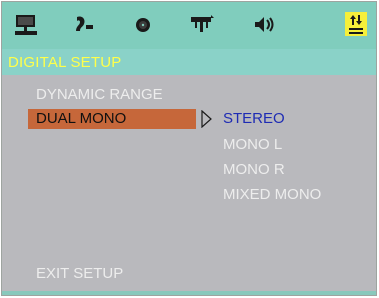  Describe the element at coordinates (112, 119) in the screenshot. I see `menu-item-dual-mono: DUAL MONO` at that location.